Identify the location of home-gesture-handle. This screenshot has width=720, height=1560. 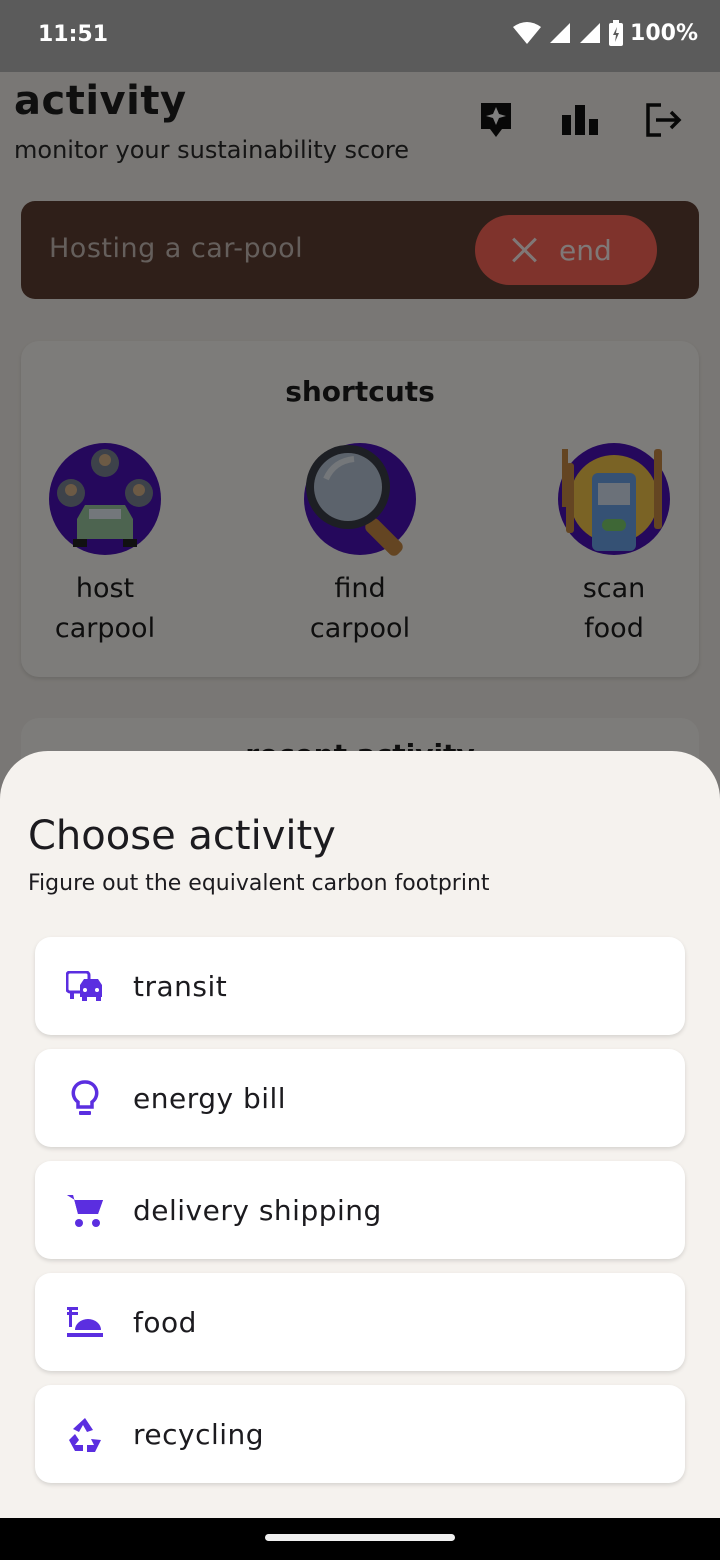
(360, 1537).